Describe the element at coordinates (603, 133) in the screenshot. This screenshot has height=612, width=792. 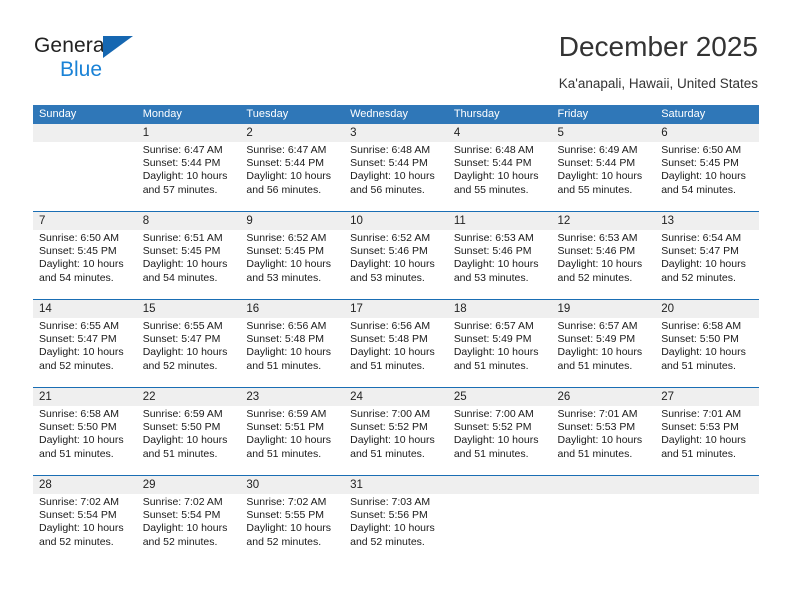
I see `day-number: 5` at that location.